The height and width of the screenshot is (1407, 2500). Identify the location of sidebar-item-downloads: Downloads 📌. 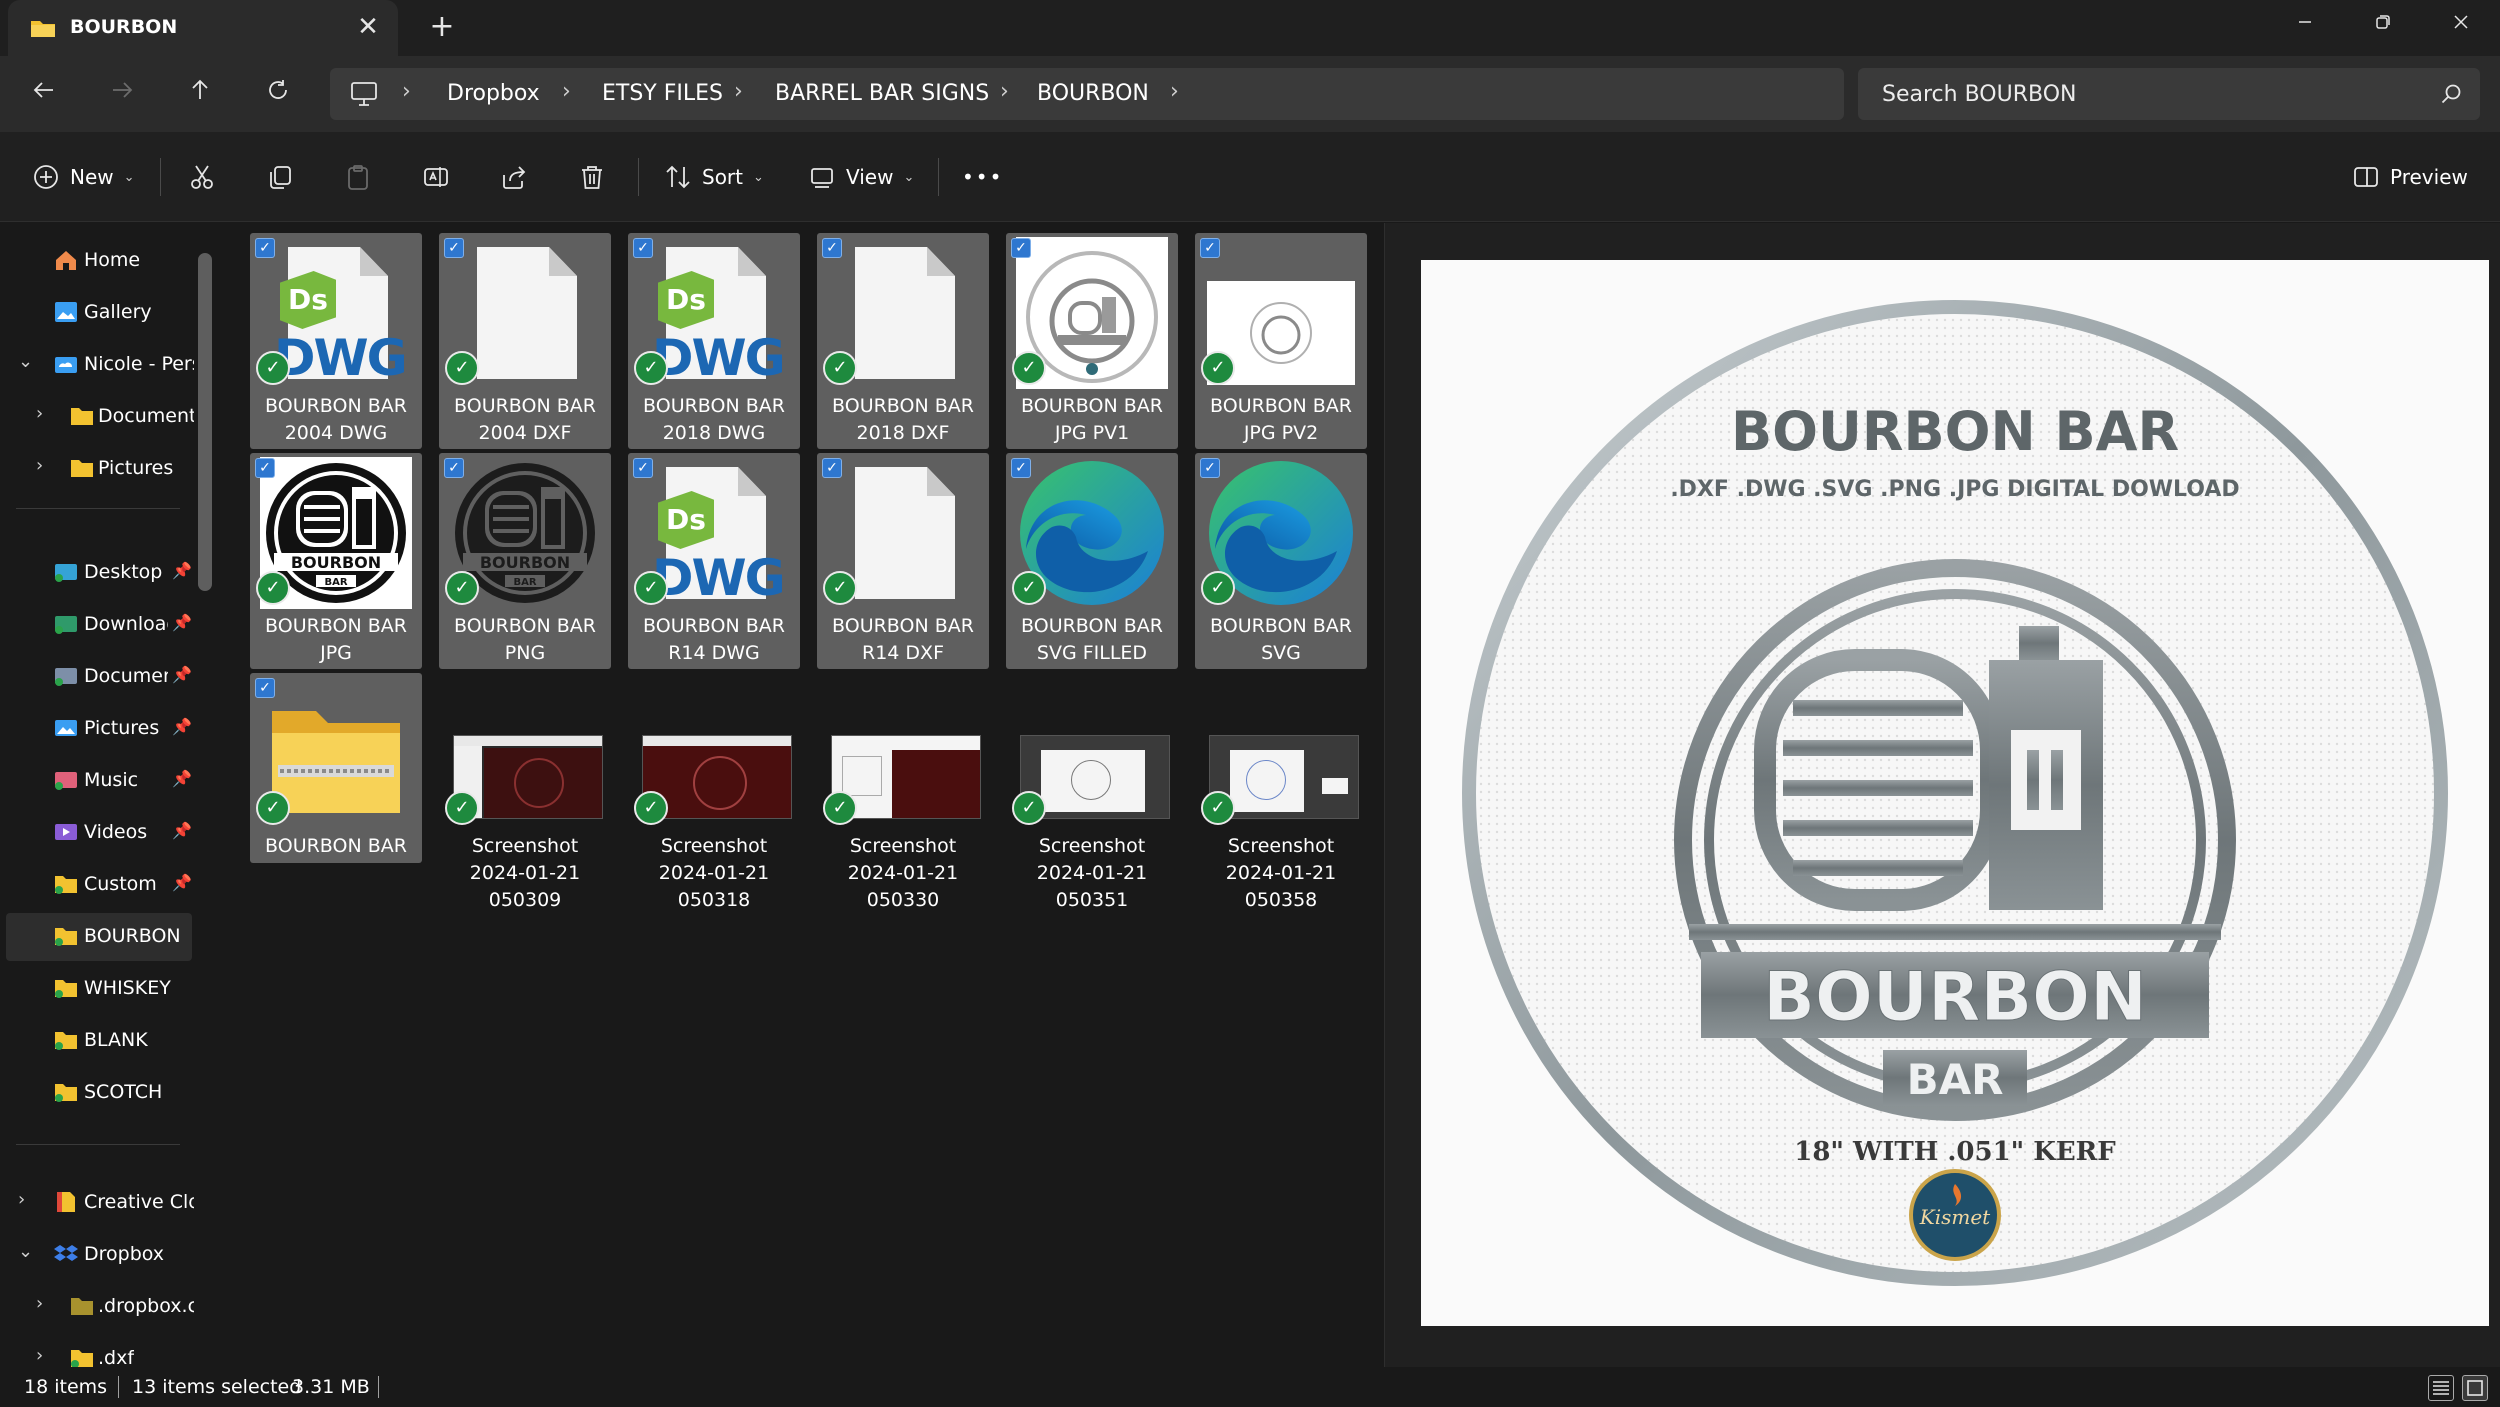
(98, 625).